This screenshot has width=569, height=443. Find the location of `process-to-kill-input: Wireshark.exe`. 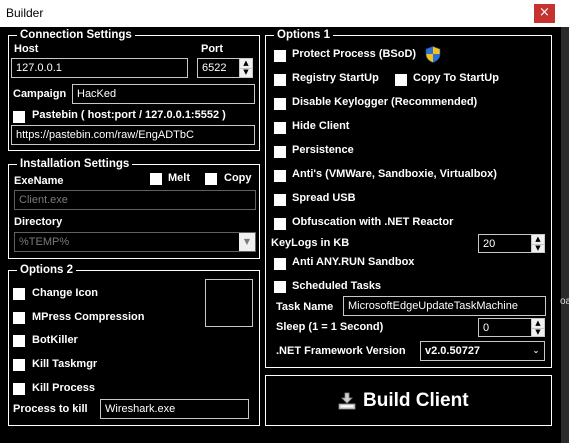

process-to-kill-input: Wireshark.exe is located at coordinates (174, 409).